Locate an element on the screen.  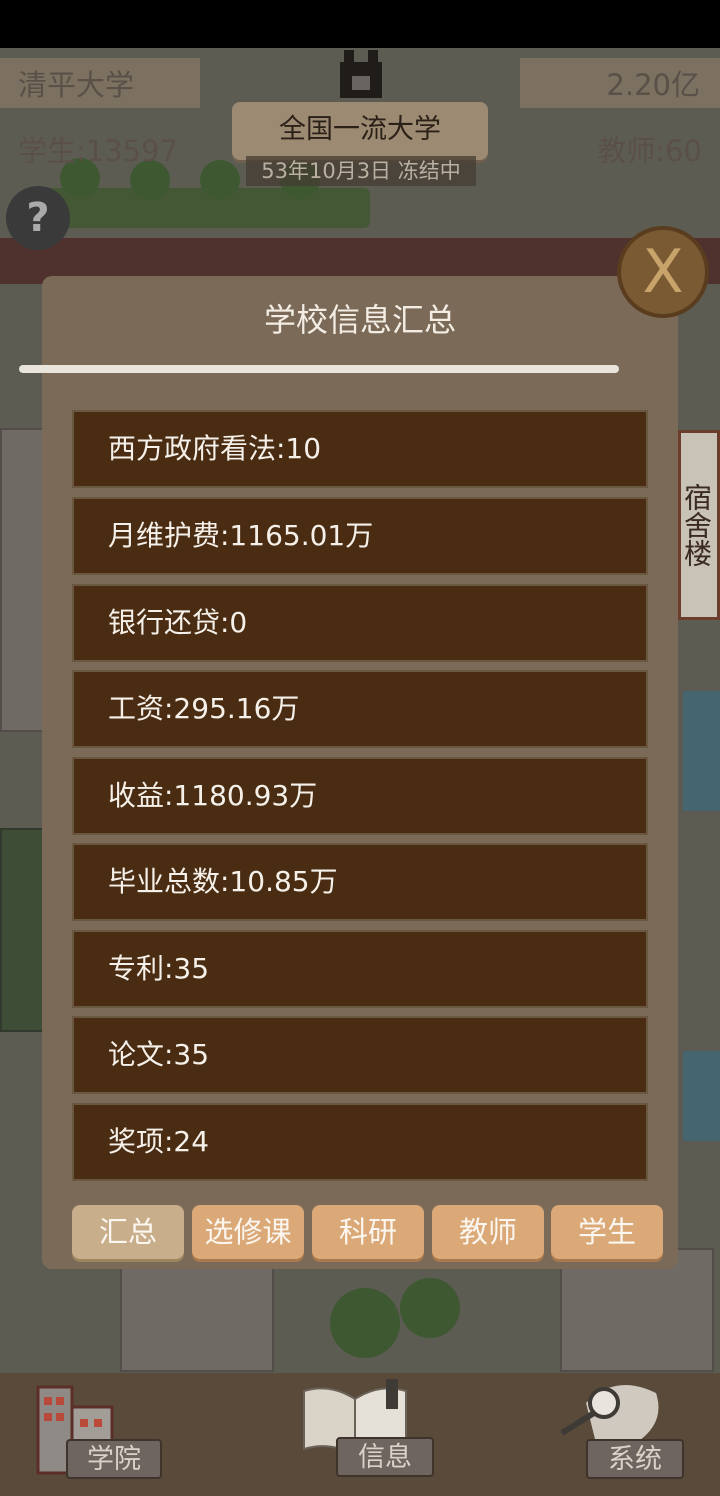
nav-system: 系统 is located at coordinates (631, 1434).